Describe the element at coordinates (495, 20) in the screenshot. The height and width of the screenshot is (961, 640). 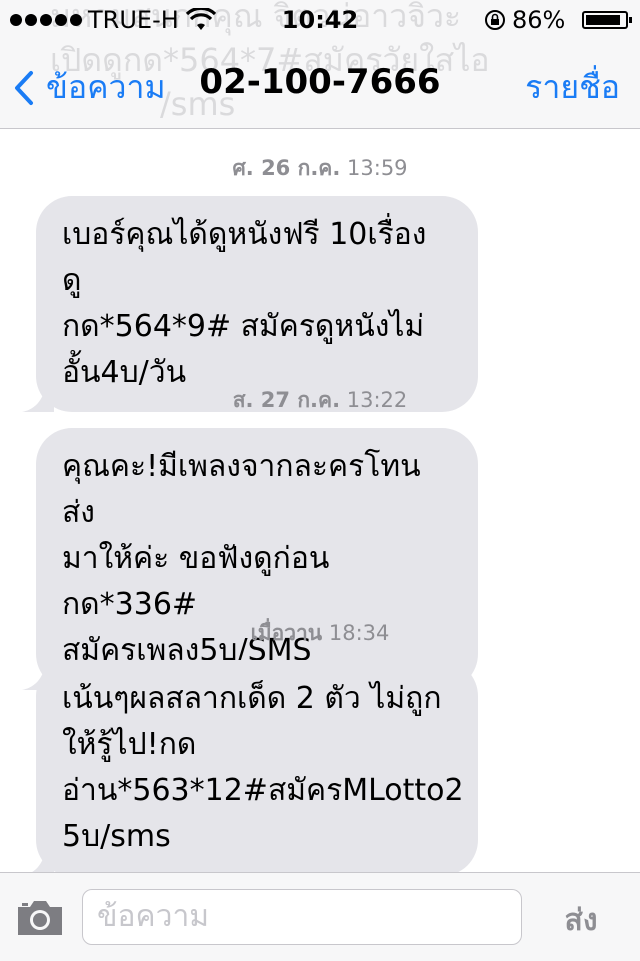
I see `rotation-lock-icon` at that location.